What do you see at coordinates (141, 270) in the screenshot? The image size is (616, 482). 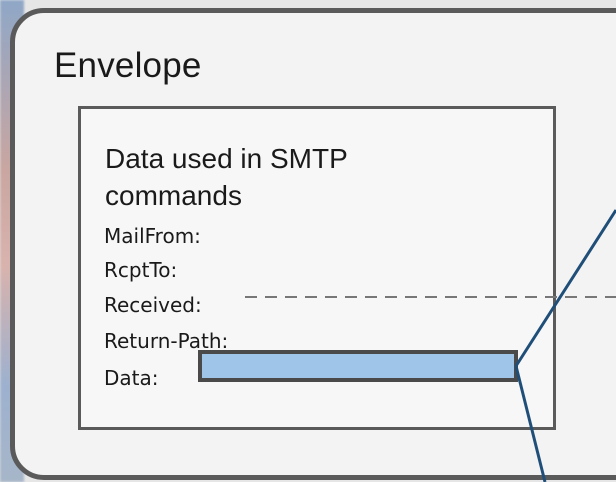 I see `field-rcptto: RcptTo:` at bounding box center [141, 270].